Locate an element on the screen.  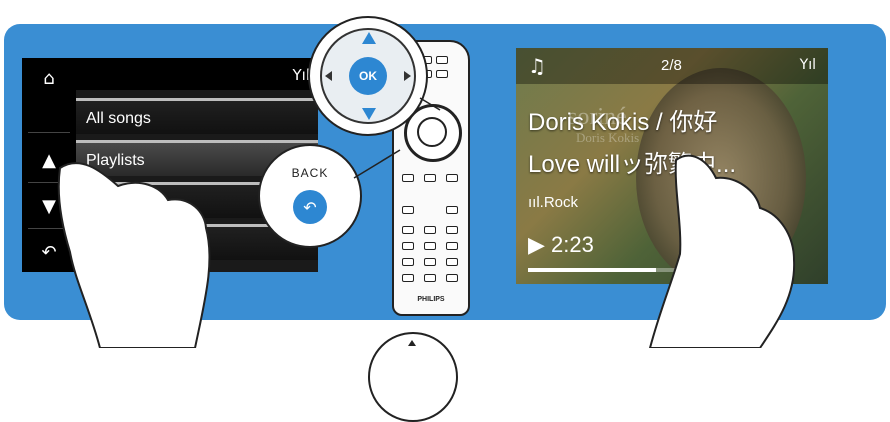
left-hand is located at coordinates (134, 255).